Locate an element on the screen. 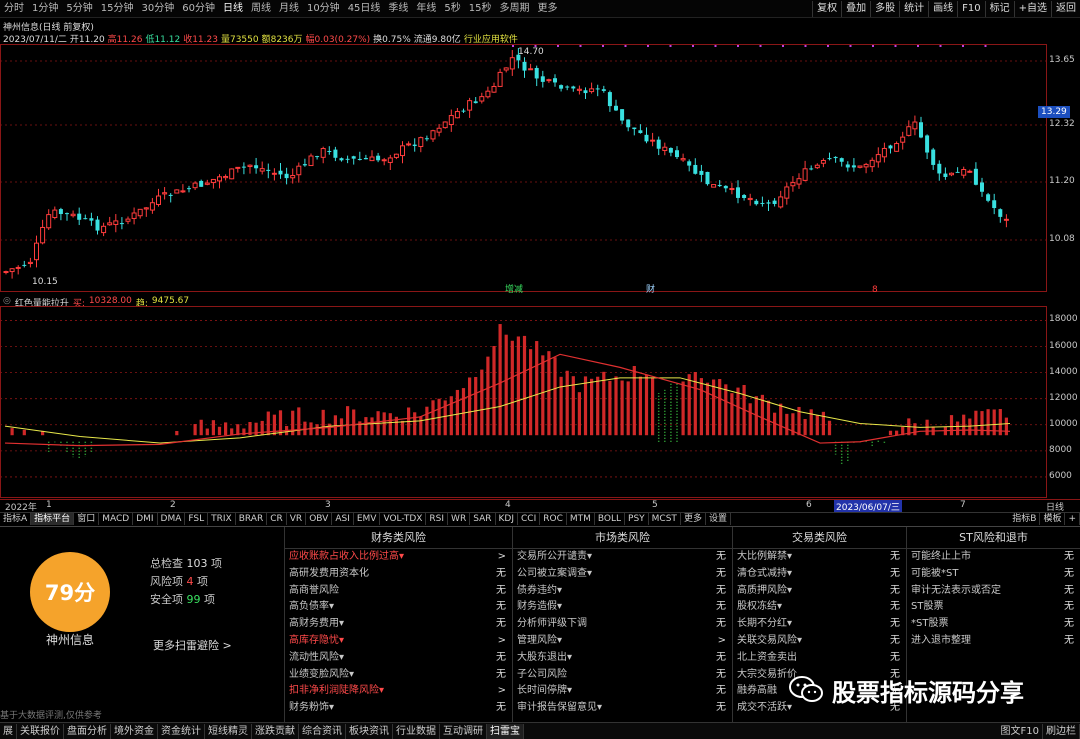 Image resolution: width=1080 pixels, height=739 pixels. period-8: 月线 is located at coordinates (289, 9).